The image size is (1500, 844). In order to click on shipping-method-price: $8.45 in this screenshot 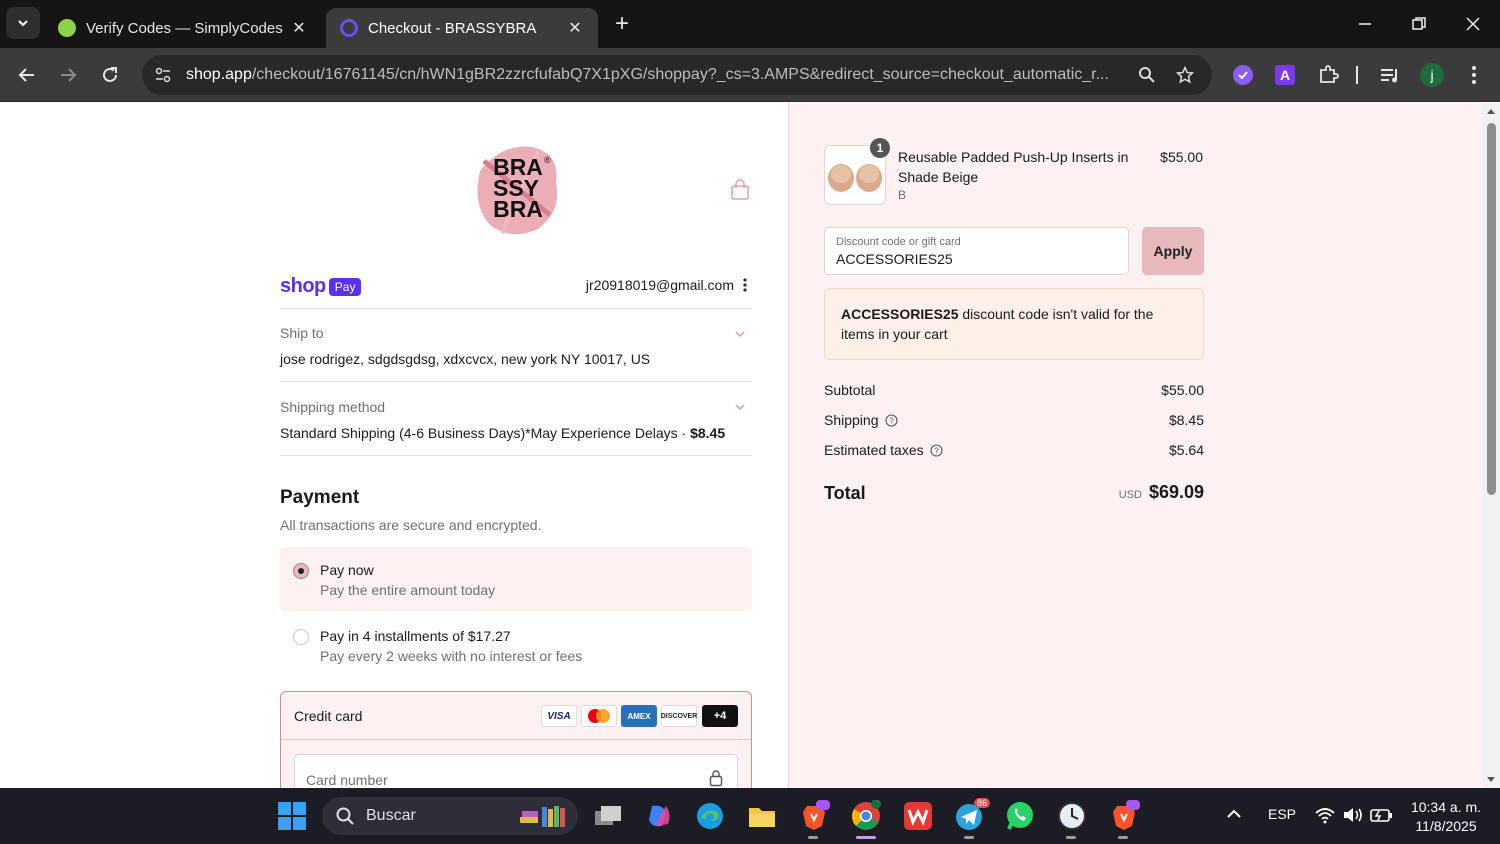, I will do `click(708, 433)`.